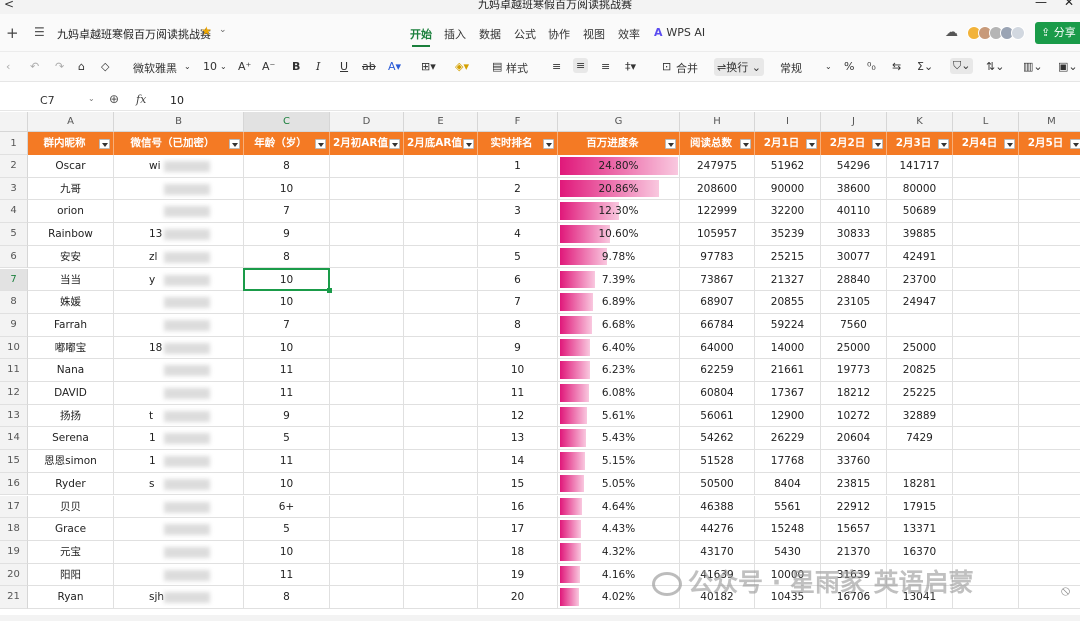  I want to click on column-header-c: C, so click(287, 122).